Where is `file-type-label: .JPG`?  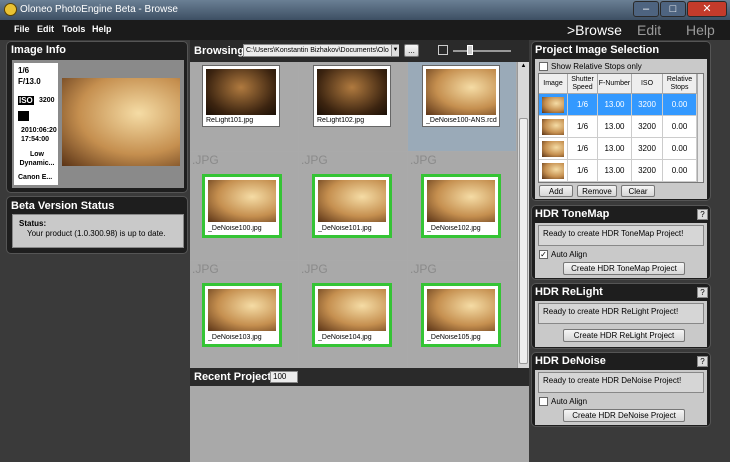
file-type-label: .JPG is located at coordinates (314, 269).